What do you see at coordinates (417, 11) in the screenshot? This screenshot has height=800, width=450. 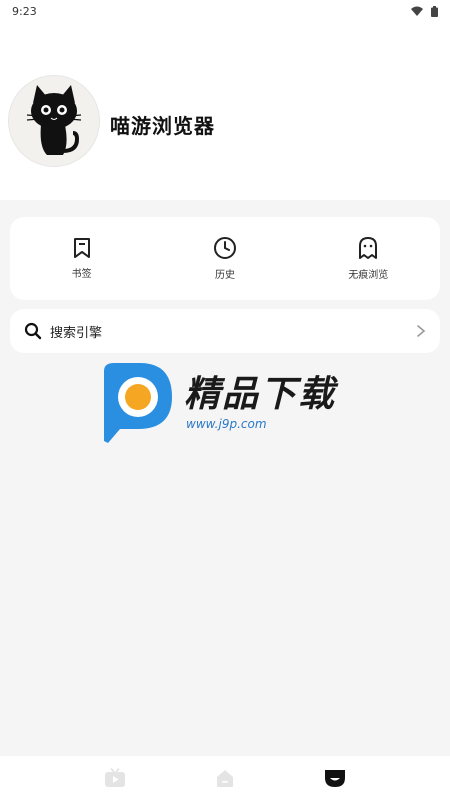 I see `wifi-icon` at bounding box center [417, 11].